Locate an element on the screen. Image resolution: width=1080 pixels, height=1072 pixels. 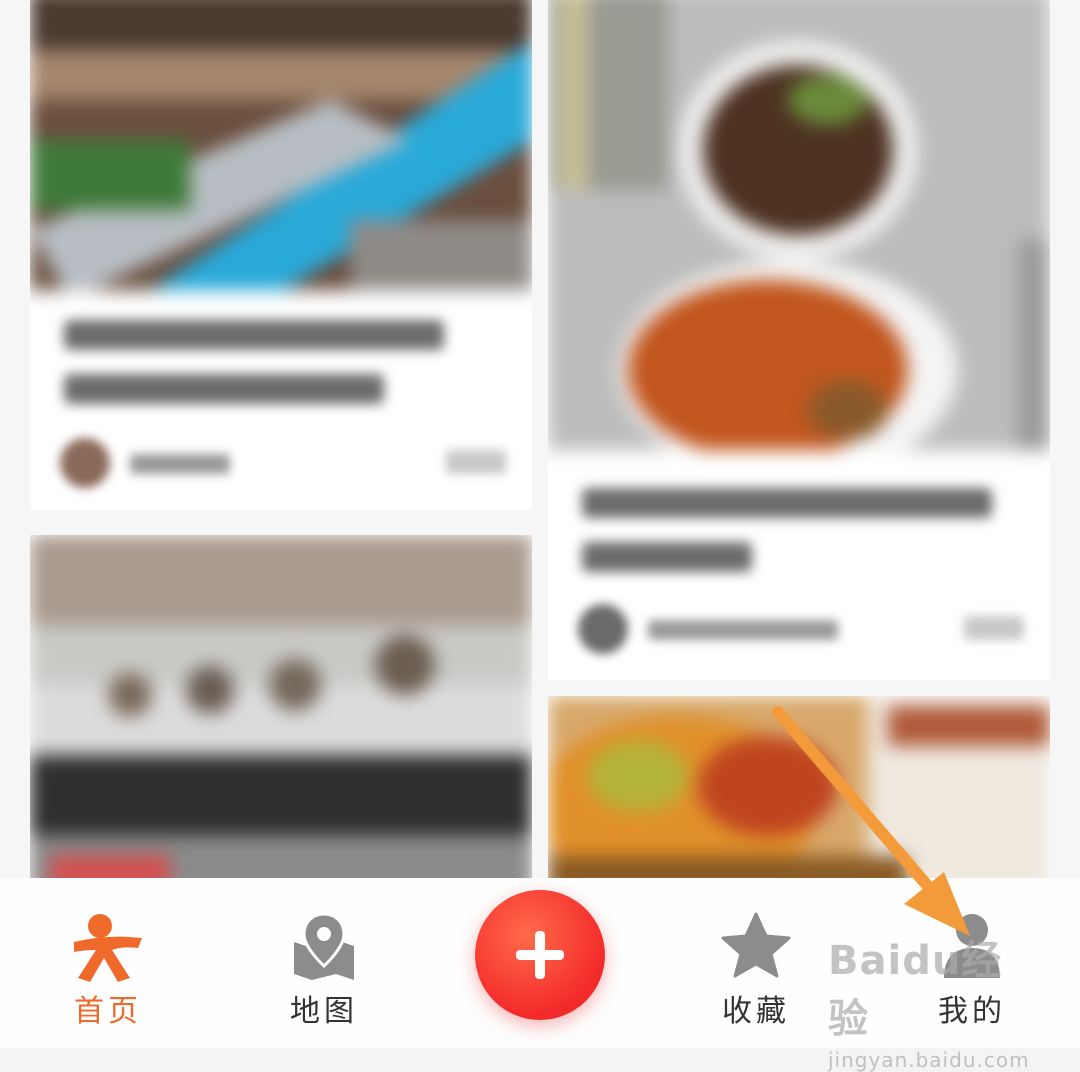
tab-profile: 我的 is located at coordinates (972, 963).